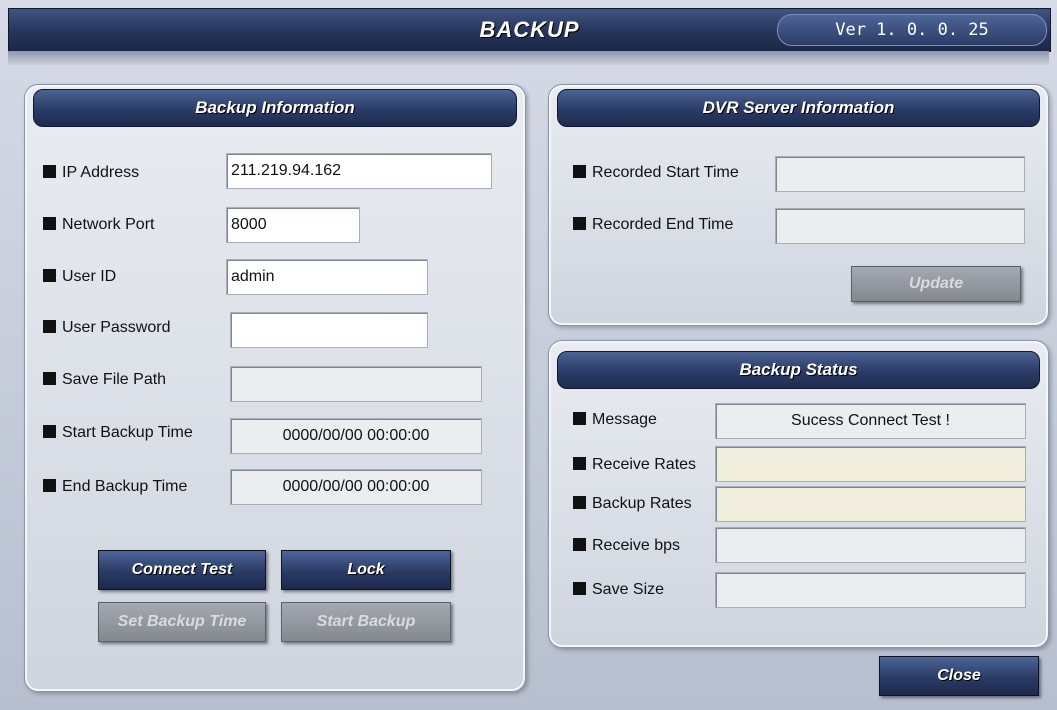 The height and width of the screenshot is (710, 1057). I want to click on receive-rates-label: Receive Rates, so click(634, 465).